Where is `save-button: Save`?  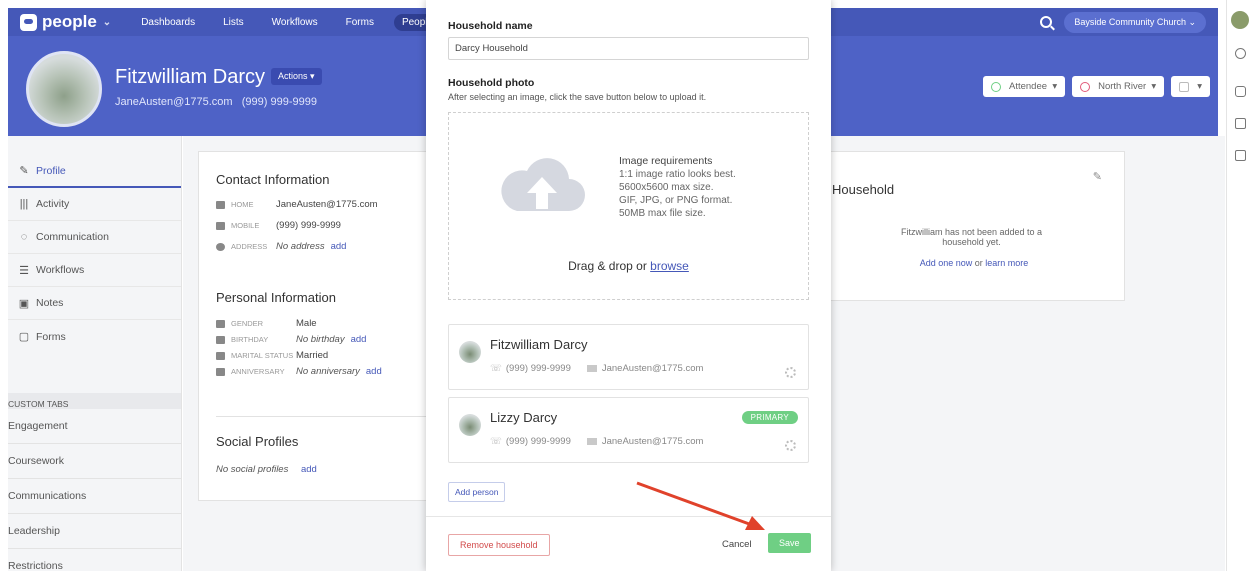 save-button: Save is located at coordinates (789, 543).